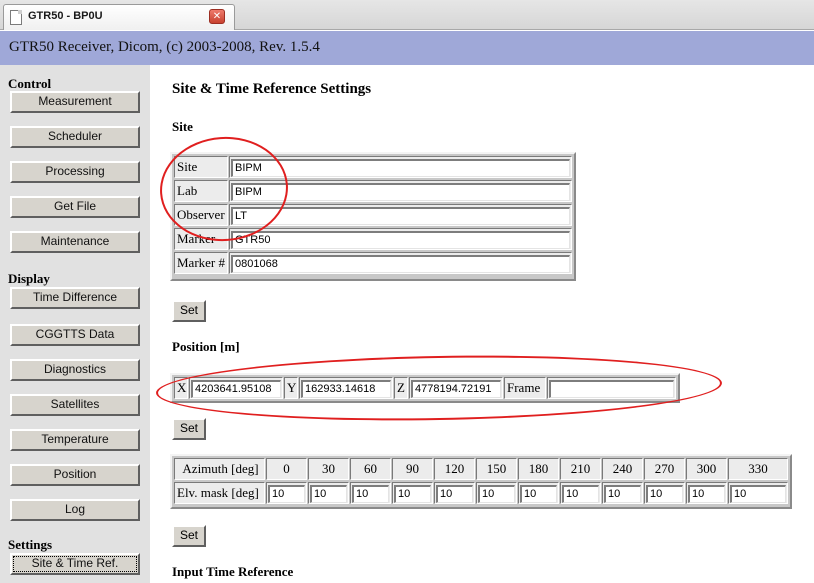  What do you see at coordinates (401, 388) in the screenshot?
I see `z-label: Z` at bounding box center [401, 388].